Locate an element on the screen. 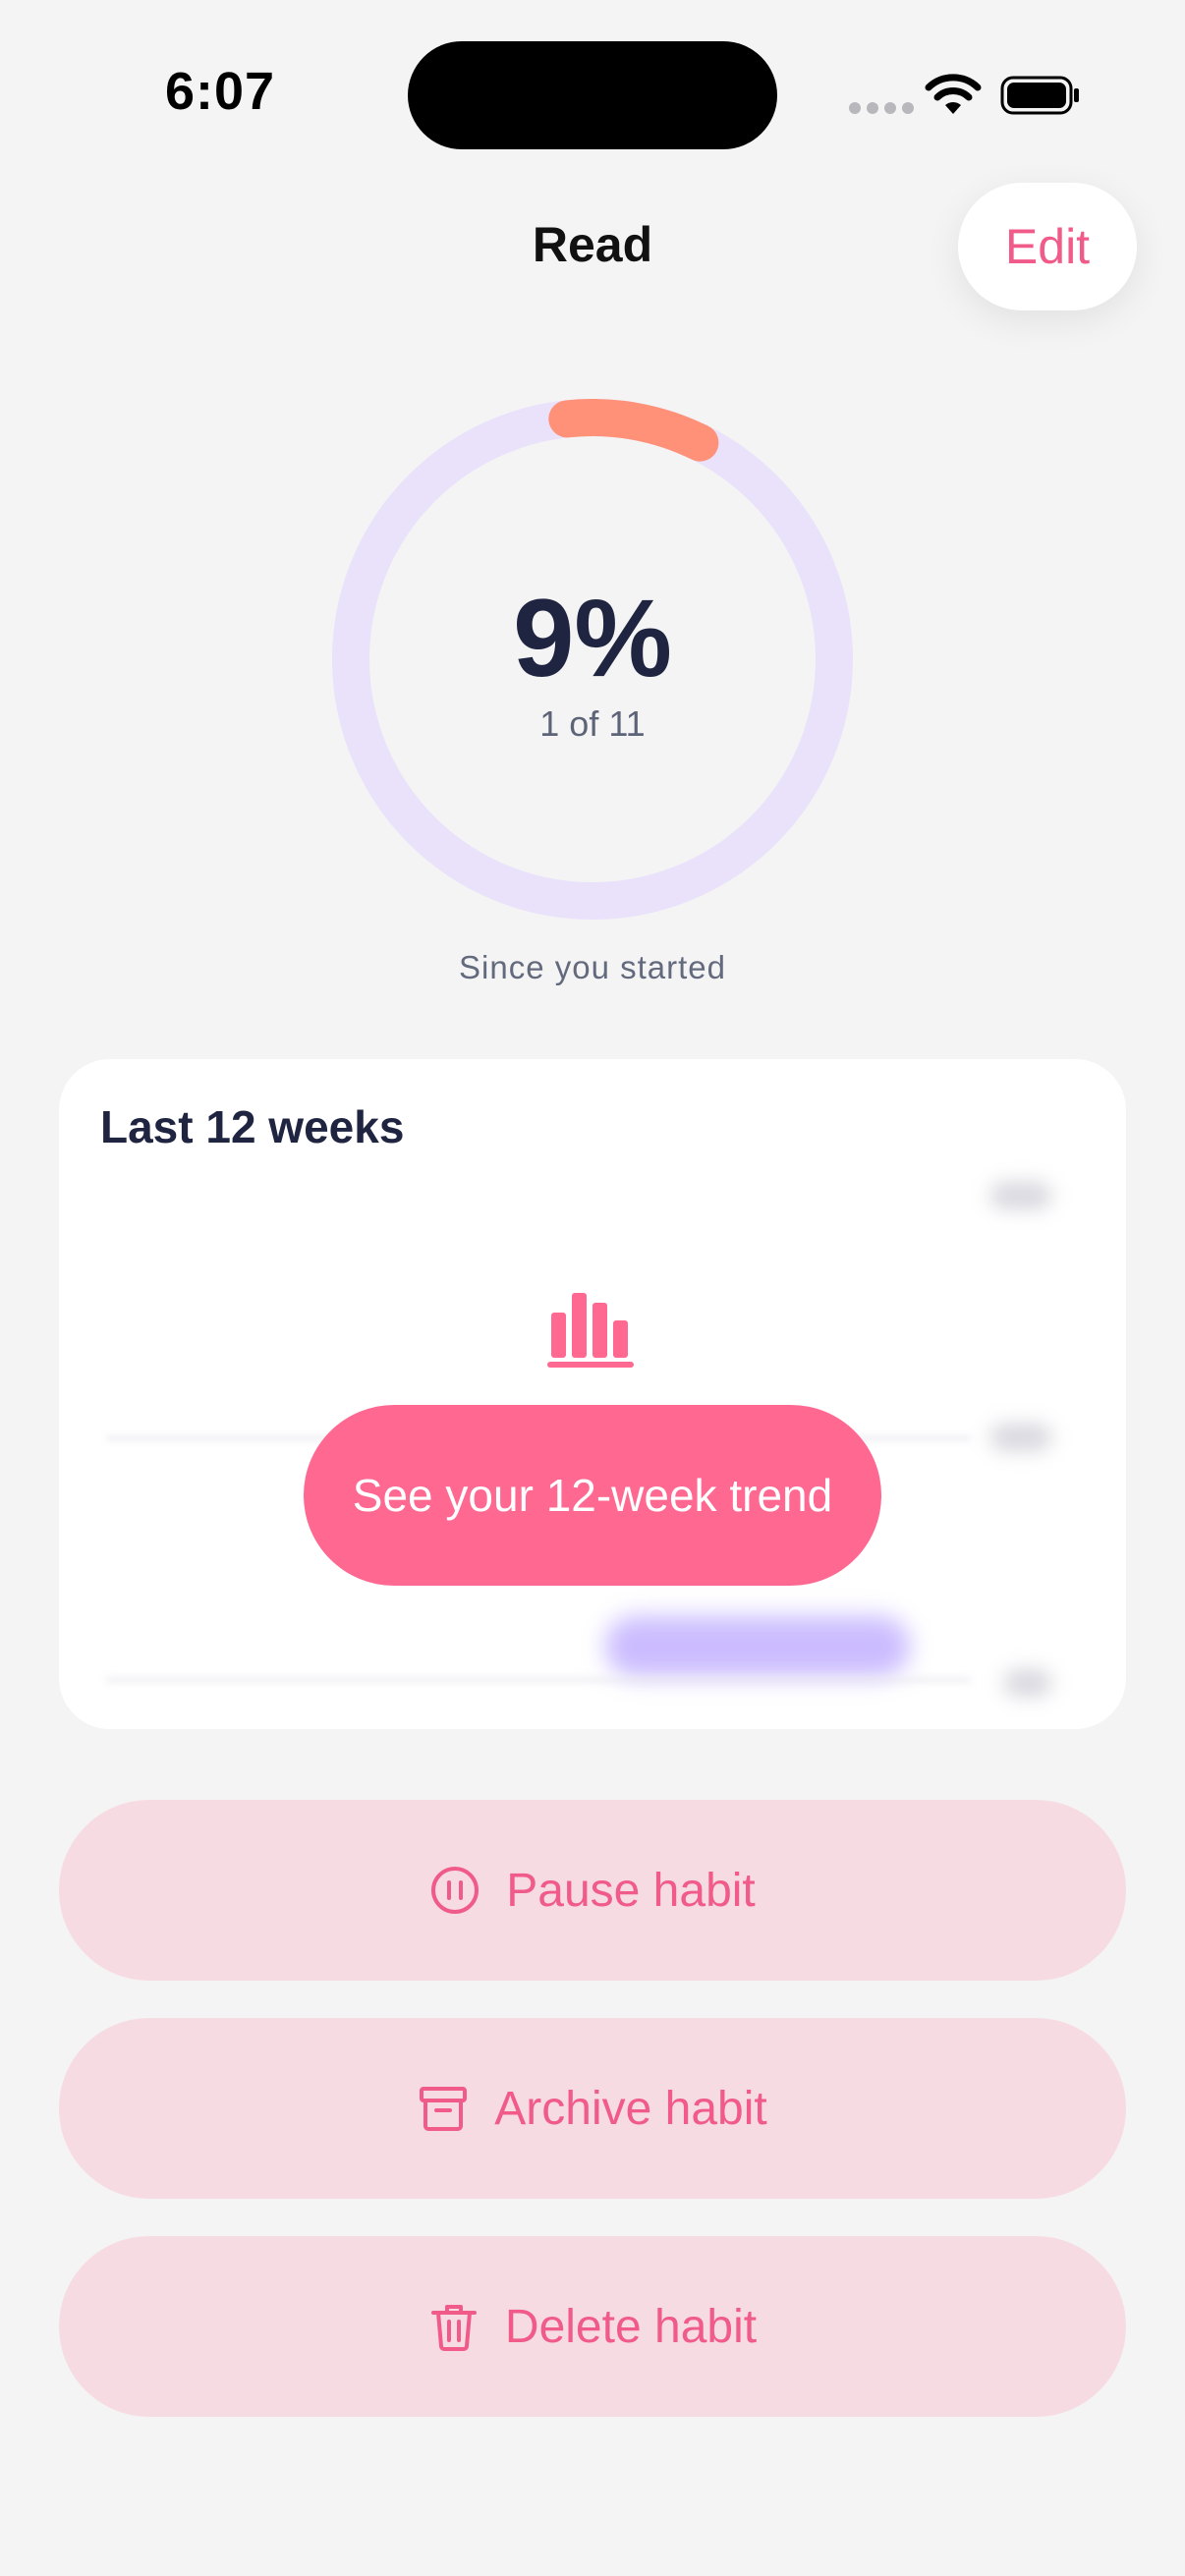  archive-habit-button: Archive habit is located at coordinates (592, 2108).